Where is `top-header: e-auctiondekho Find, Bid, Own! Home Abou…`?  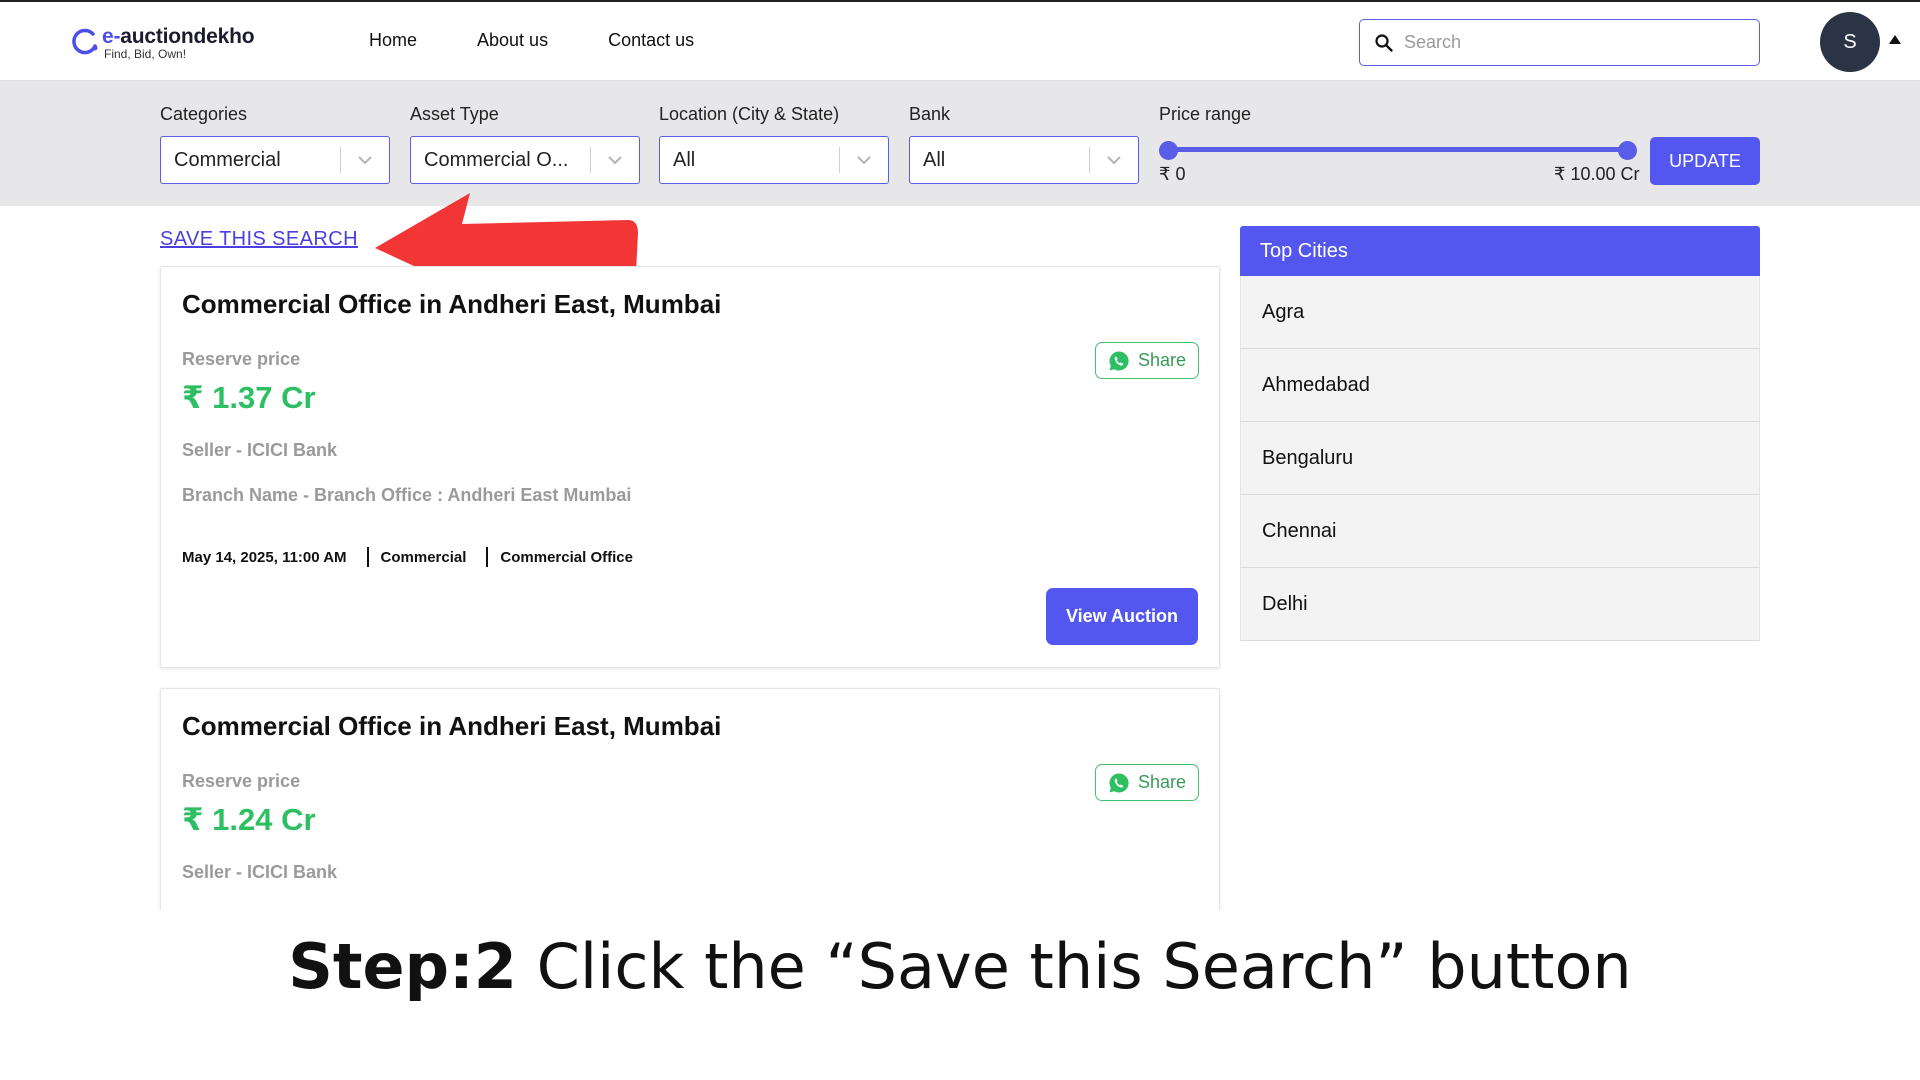
top-header: e-auctiondekho Find, Bid, Own! Home Abou… is located at coordinates (960, 40).